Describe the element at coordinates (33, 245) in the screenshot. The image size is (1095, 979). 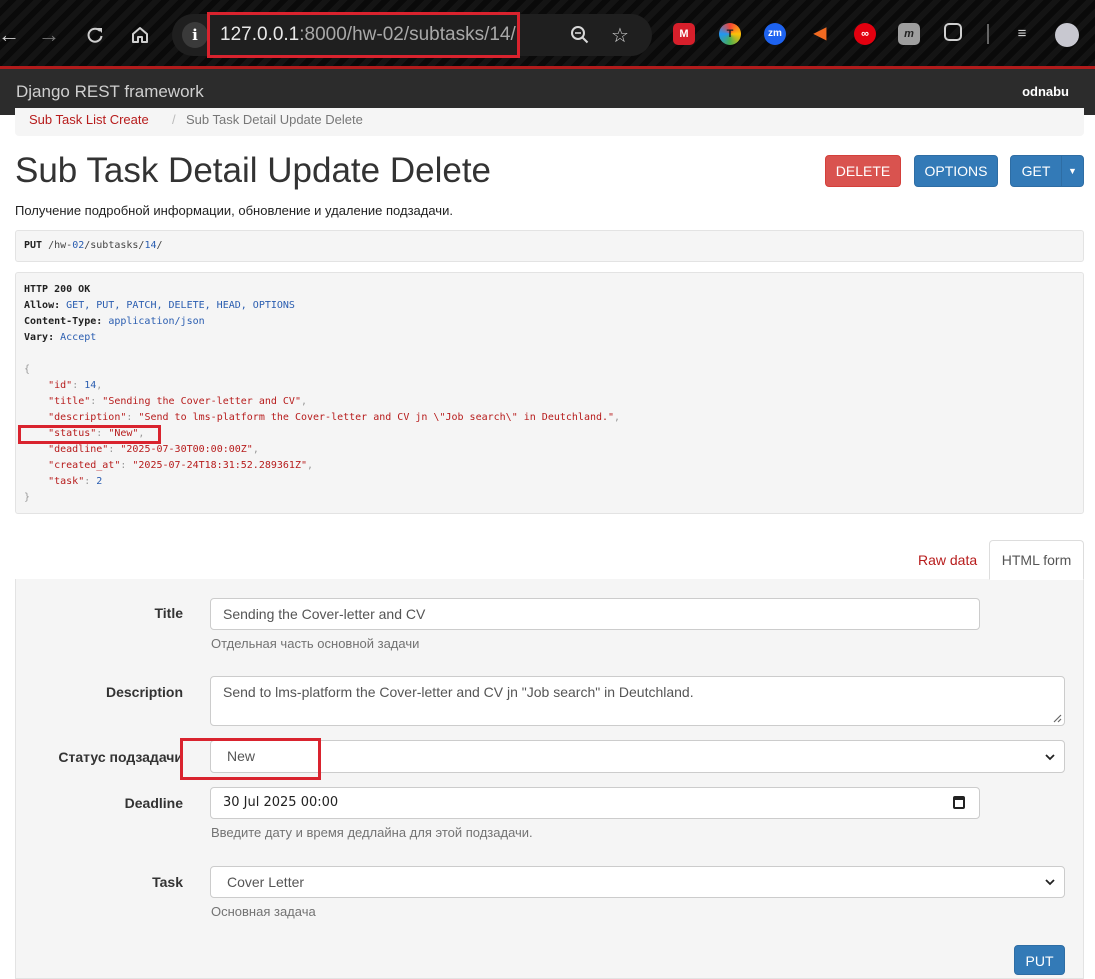
I see `request-method: PUT` at that location.